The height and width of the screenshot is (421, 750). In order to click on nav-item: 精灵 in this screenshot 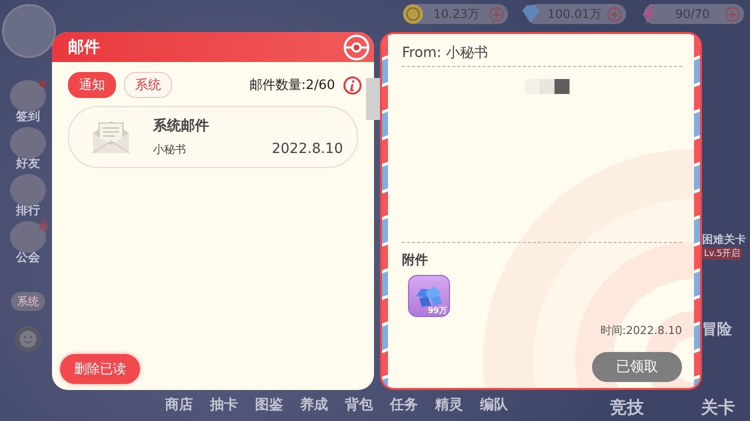, I will do `click(449, 407)`.